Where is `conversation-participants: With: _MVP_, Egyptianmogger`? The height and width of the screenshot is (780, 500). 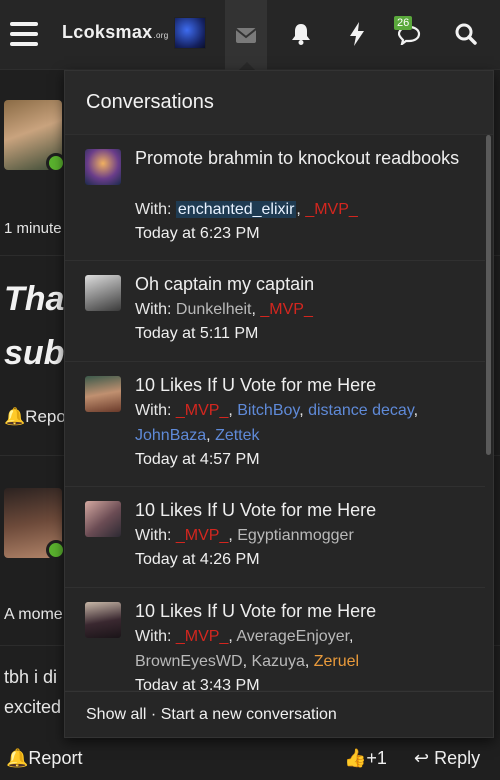 conversation-participants: With: _MVP_, Egyptianmogger is located at coordinates (244, 535).